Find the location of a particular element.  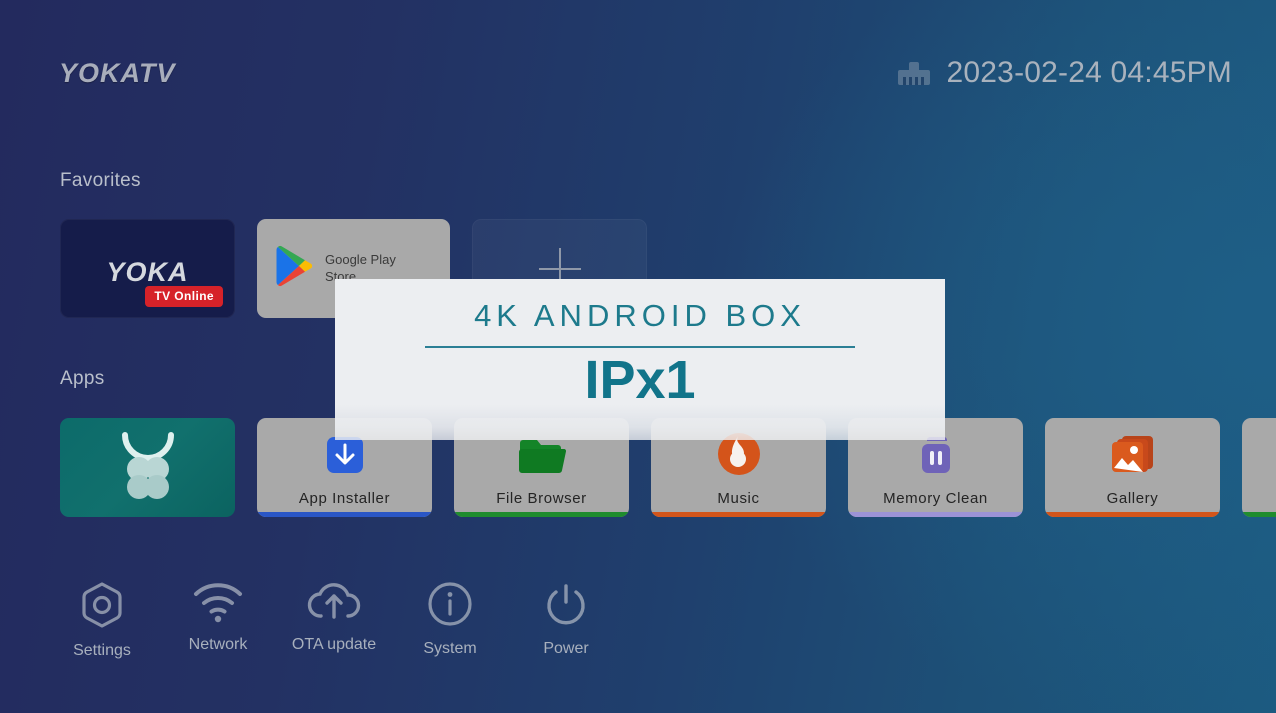

system-item-ota-update: OTA update is located at coordinates (334, 620).